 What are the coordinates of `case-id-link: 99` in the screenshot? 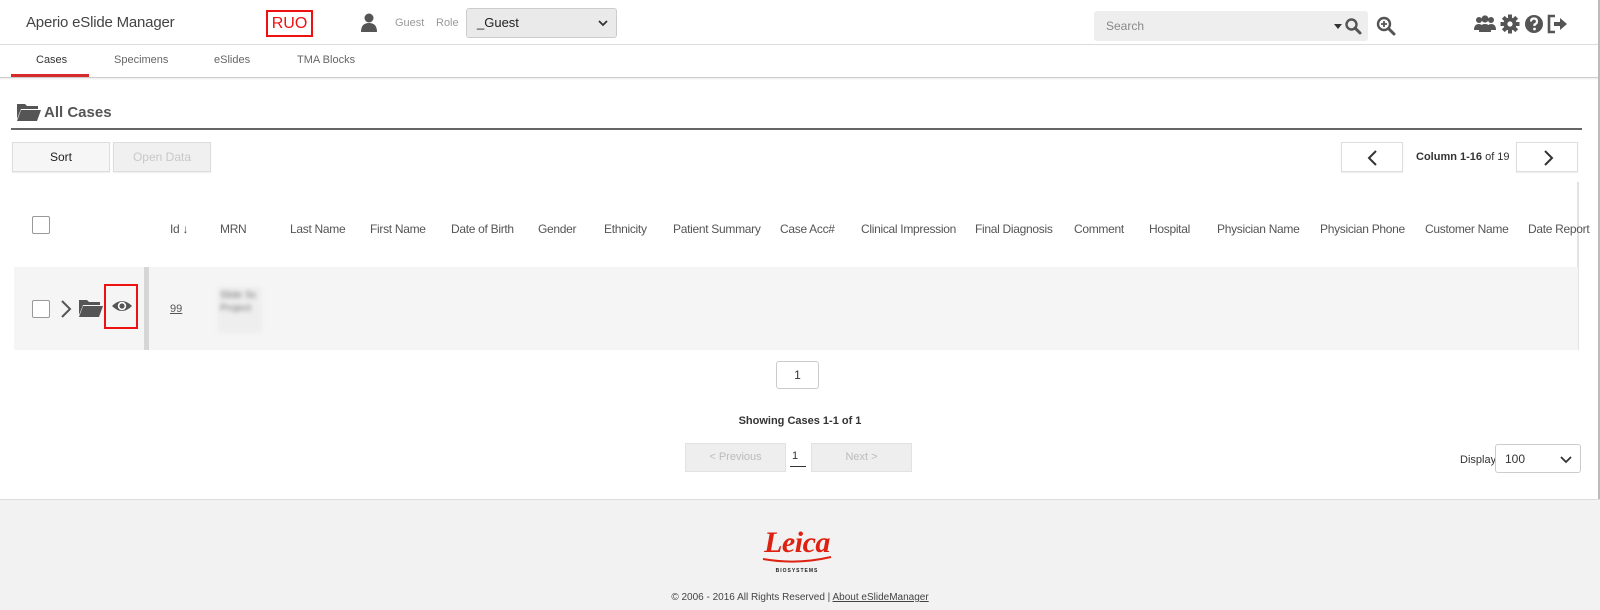 It's located at (176, 309).